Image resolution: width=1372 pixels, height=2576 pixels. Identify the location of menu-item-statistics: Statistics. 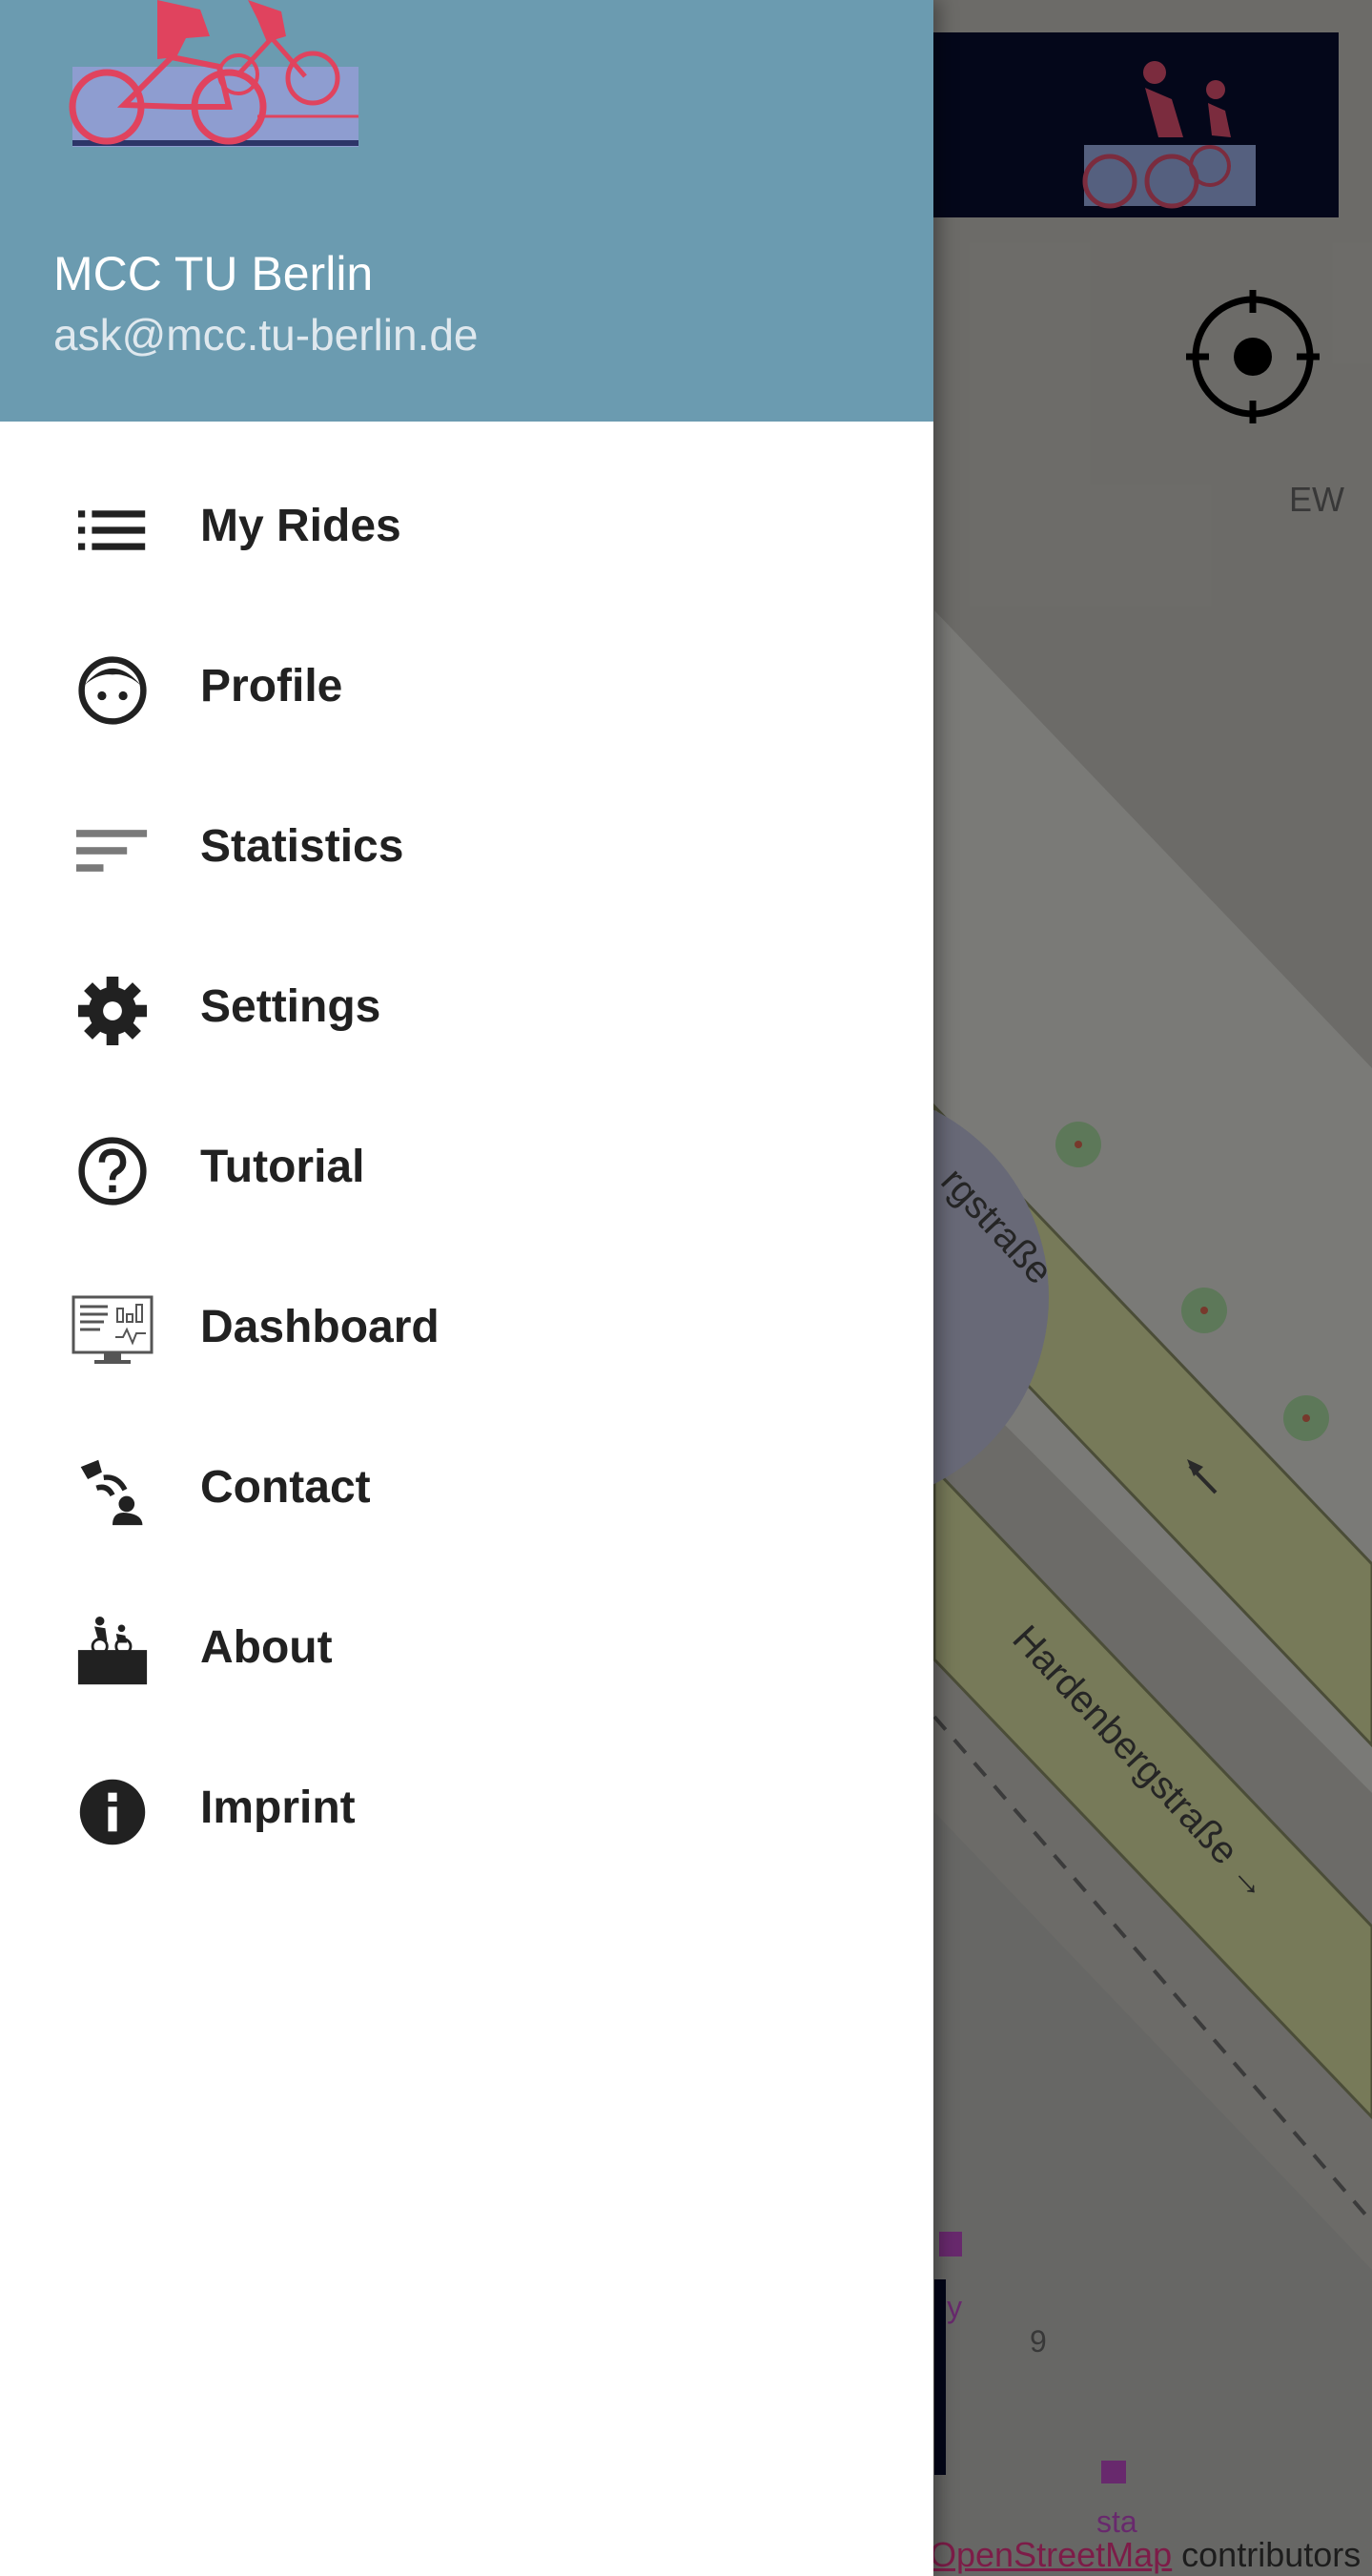
(467, 851).